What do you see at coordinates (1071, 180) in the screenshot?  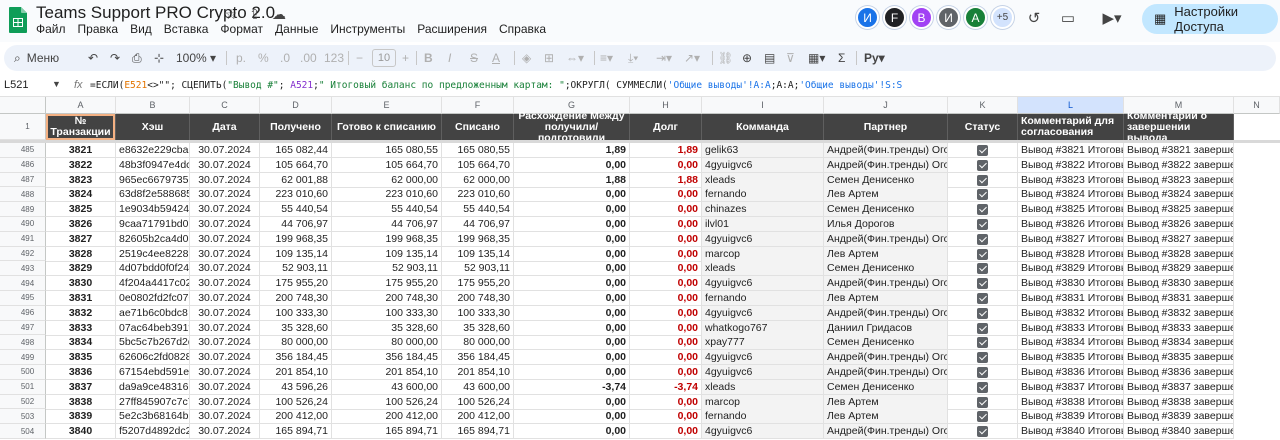 I see `approval-comment-cell: Вывод #3823 Итоговый` at bounding box center [1071, 180].